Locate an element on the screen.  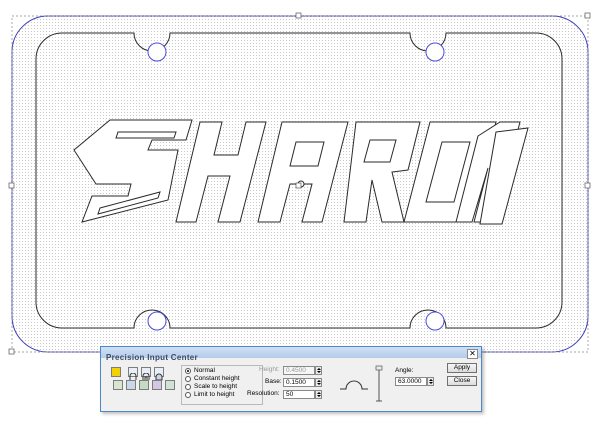
mode-constant-height: Constant height is located at coordinates (212, 379).